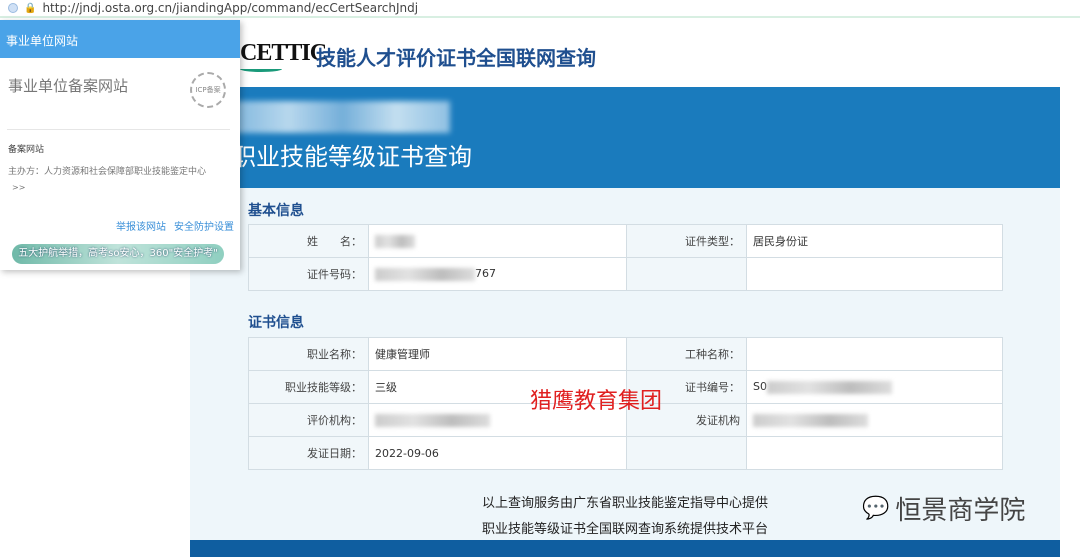 This screenshot has width=1080, height=557. What do you see at coordinates (342, 117) in the screenshot?
I see `blurred-text` at bounding box center [342, 117].